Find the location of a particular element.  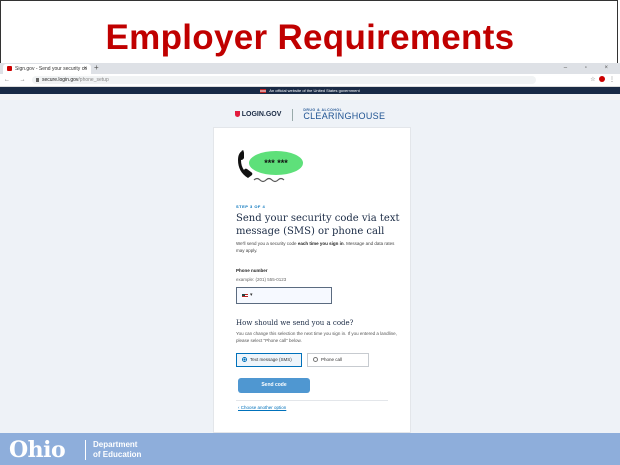

profile-icon is located at coordinates (602, 79).